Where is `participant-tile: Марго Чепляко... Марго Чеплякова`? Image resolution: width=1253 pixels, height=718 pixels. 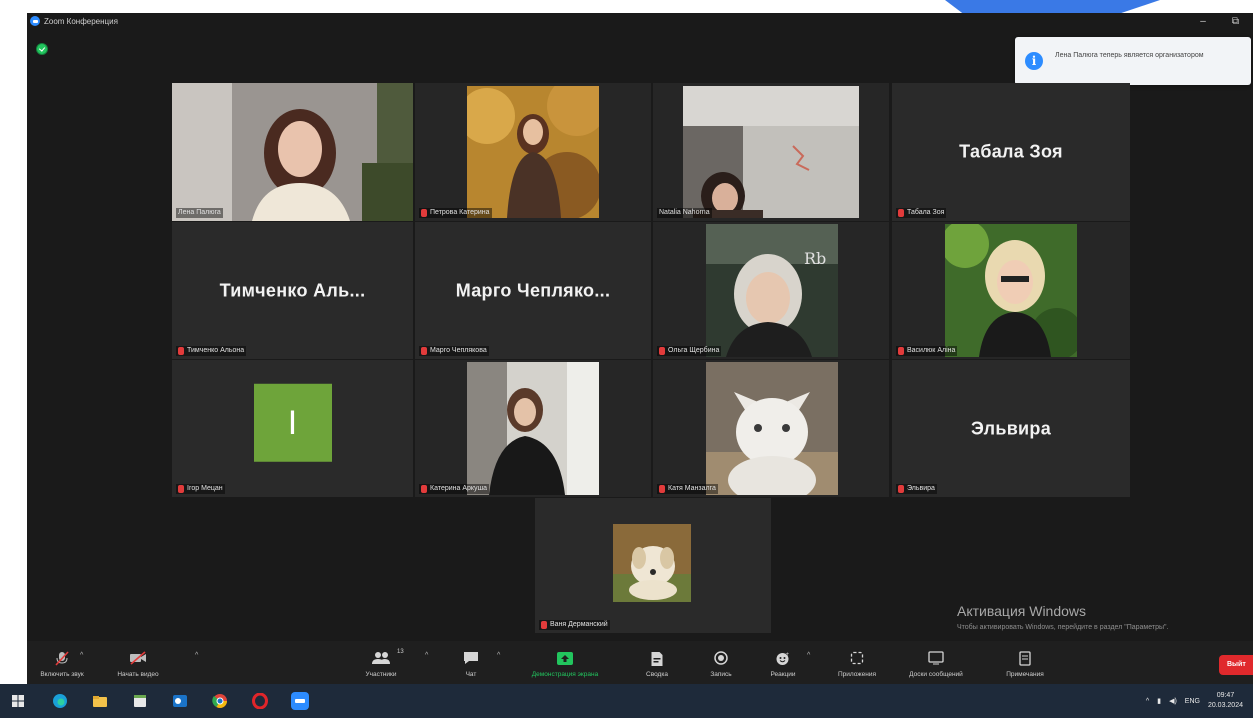
participant-tile: Марго Чепляко... Марго Чеплякова is located at coordinates (533, 290).